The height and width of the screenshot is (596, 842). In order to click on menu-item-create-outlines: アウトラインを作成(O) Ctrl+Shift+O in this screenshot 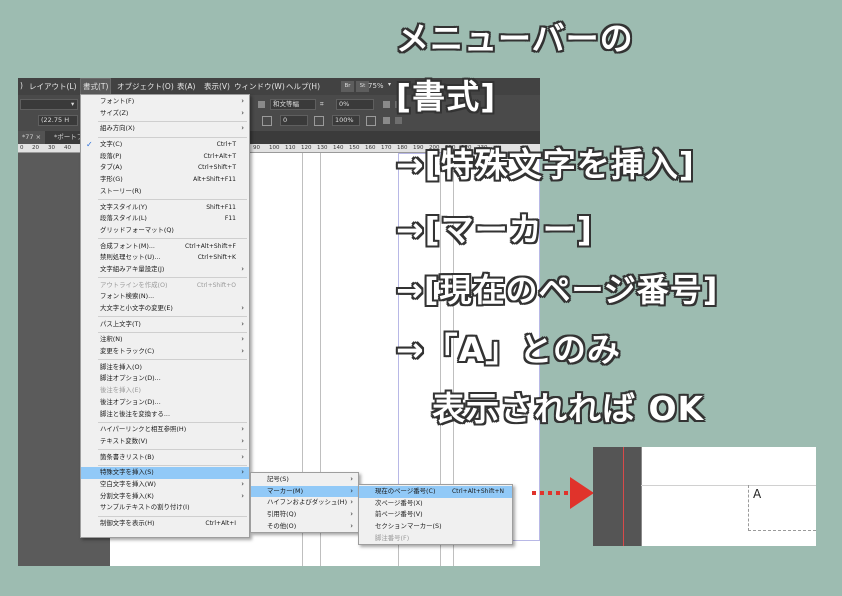, I will do `click(168, 284)`.